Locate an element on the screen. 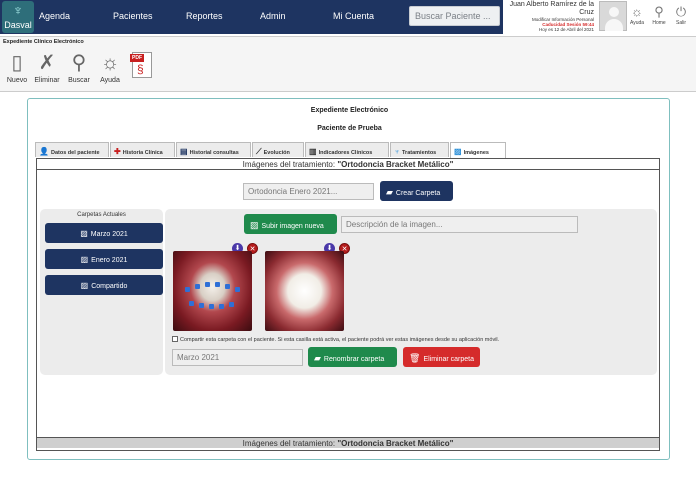 The height and width of the screenshot is (502, 696). tab-label: Indicadores Clínicos is located at coordinates (345, 153).